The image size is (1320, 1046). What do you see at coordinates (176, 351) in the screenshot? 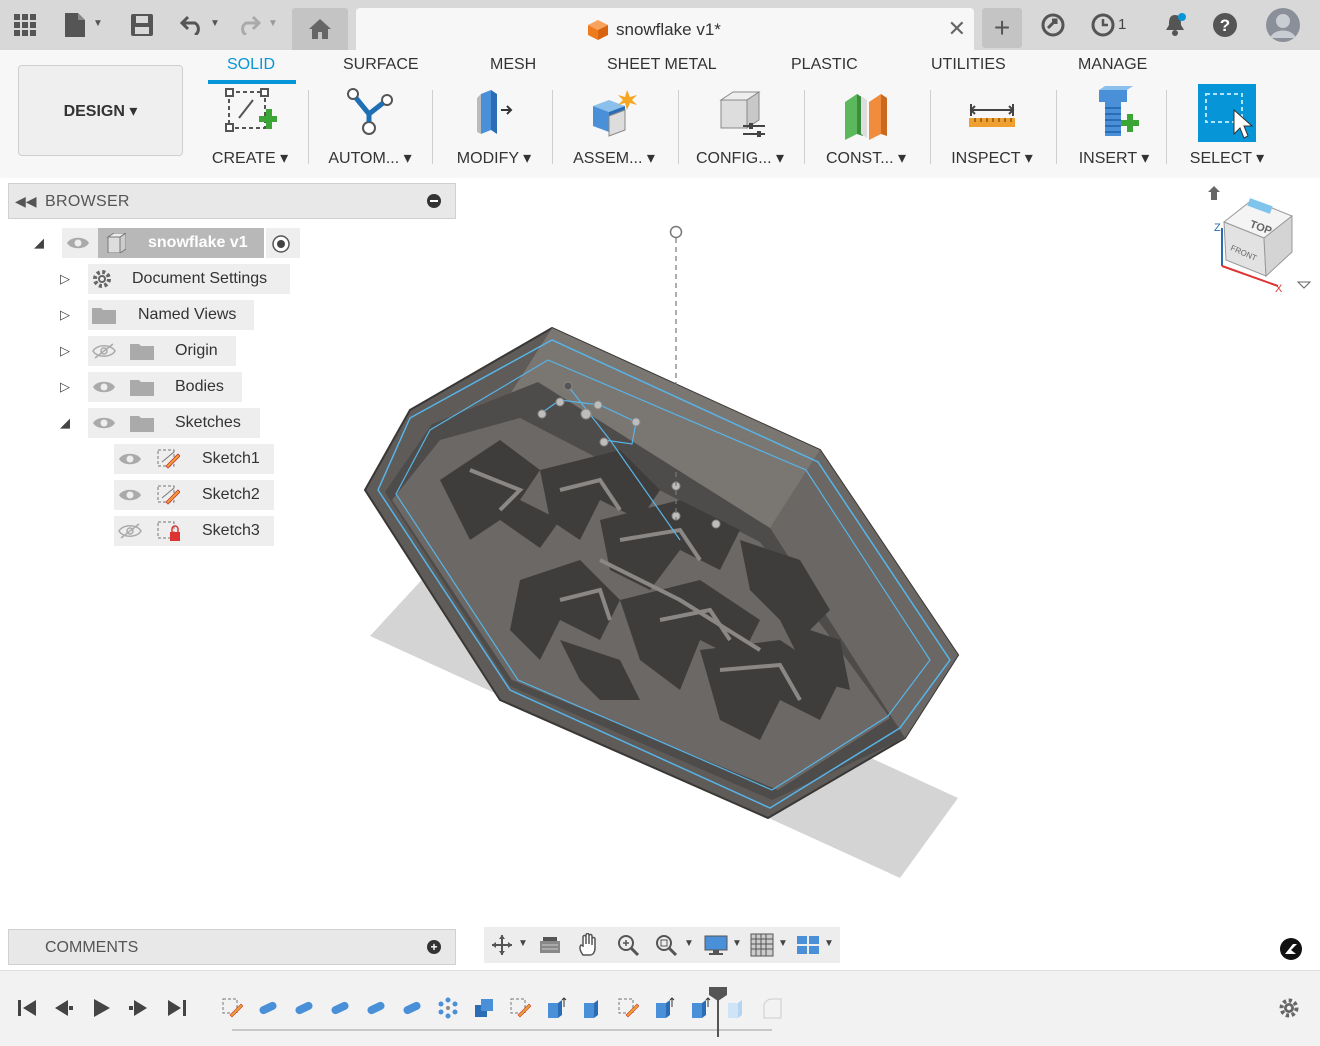
I see `browser-node-origin: ▷ Origin` at bounding box center [176, 351].